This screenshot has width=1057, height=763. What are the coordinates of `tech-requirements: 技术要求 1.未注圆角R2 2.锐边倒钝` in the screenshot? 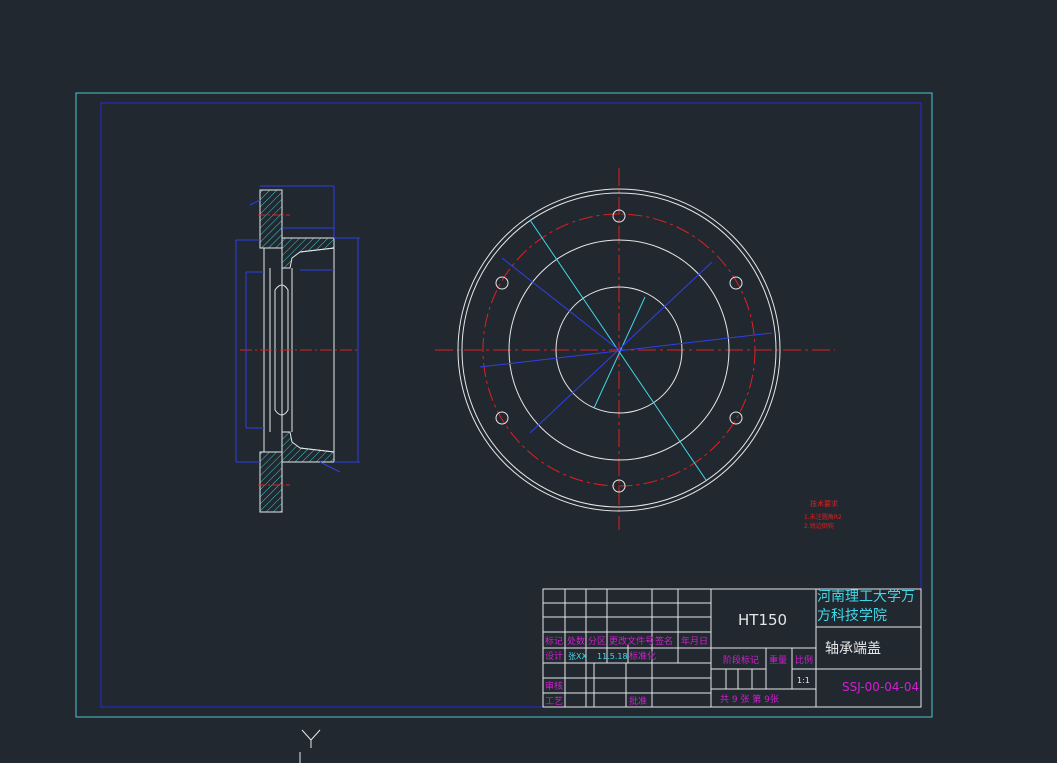 It's located at (823, 514).